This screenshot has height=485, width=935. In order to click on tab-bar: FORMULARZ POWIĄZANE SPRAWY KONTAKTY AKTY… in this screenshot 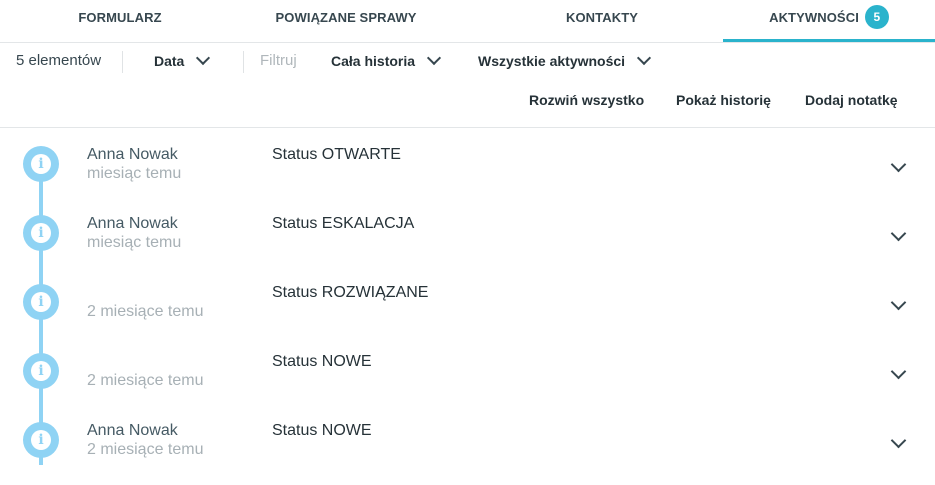, I will do `click(467, 21)`.